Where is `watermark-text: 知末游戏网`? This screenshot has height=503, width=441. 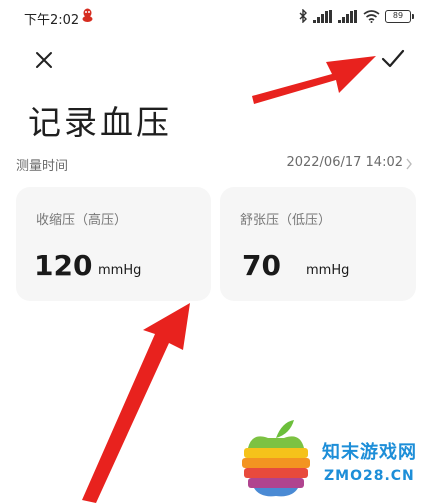 watermark-text: 知末游戏网 is located at coordinates (369, 452).